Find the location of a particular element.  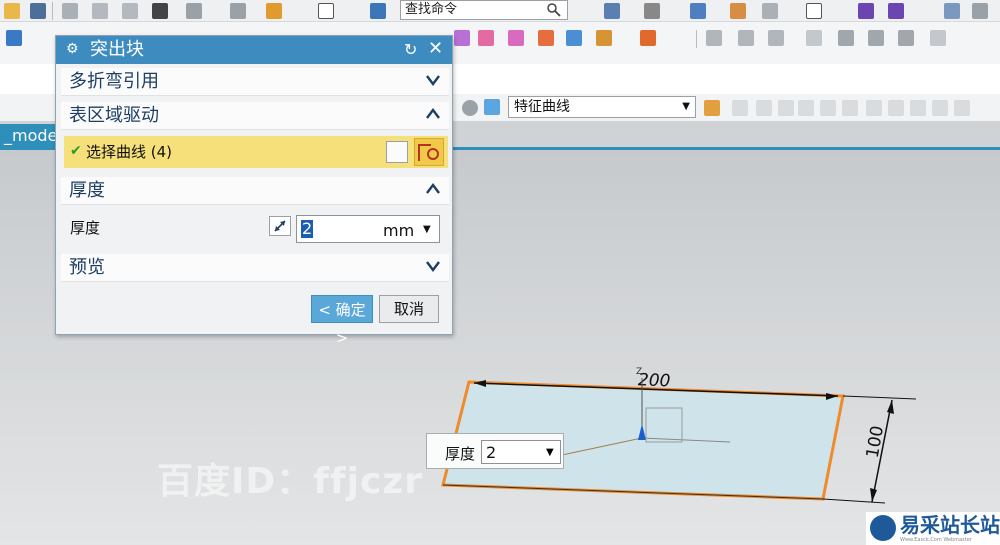

undo-icon is located at coordinates (194, 11).